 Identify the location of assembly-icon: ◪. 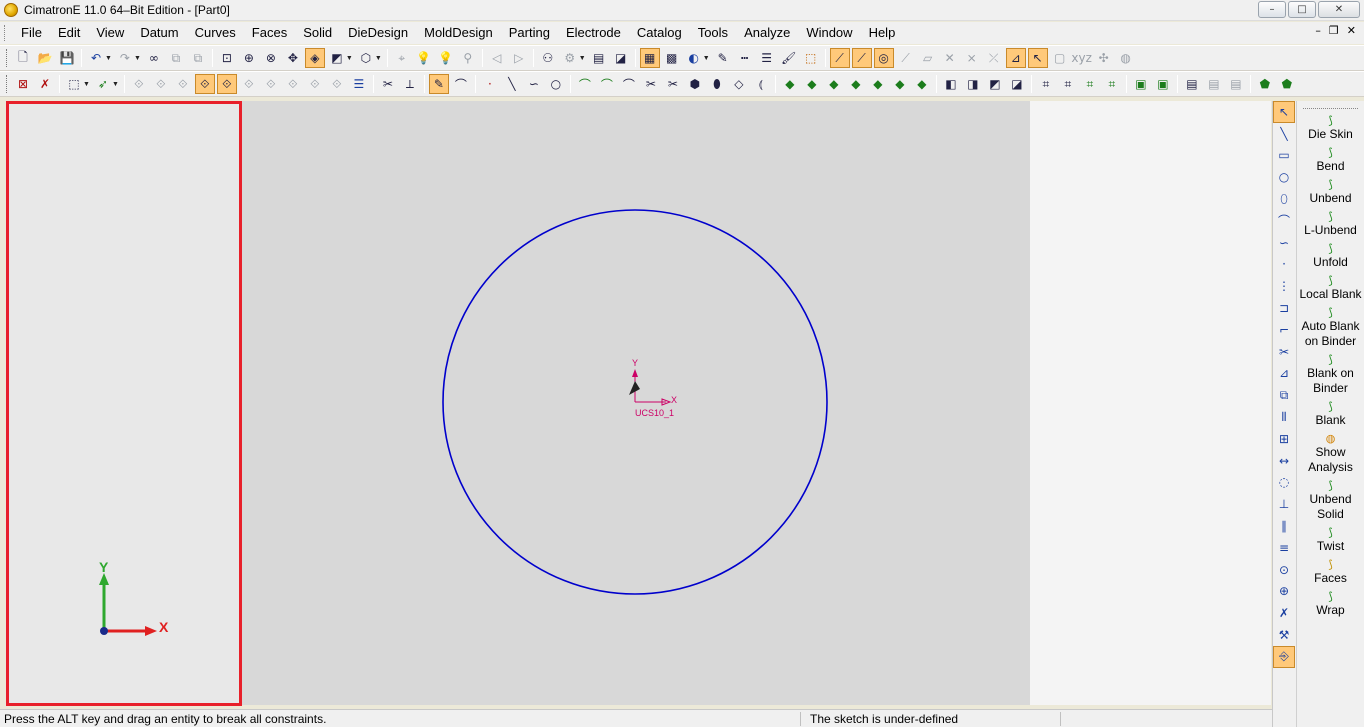
(621, 58).